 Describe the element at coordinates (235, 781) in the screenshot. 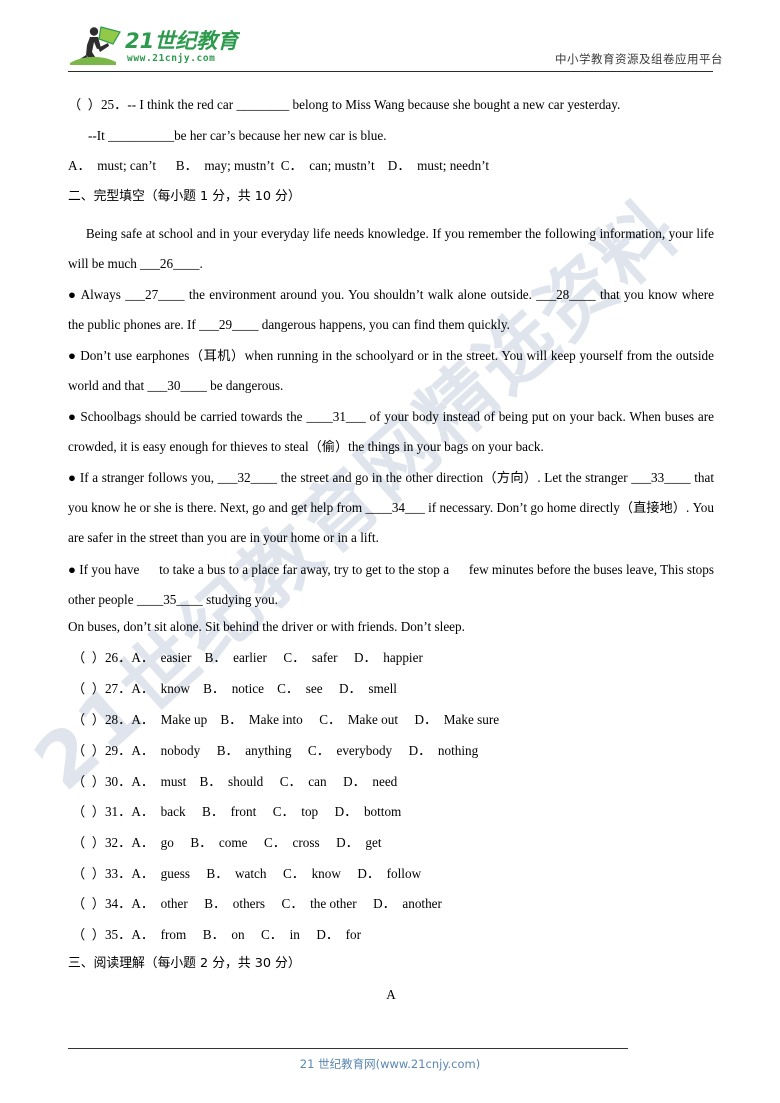

I see `cloze-option-row-30: （ ）30．A． must B． should C． can D． need` at that location.